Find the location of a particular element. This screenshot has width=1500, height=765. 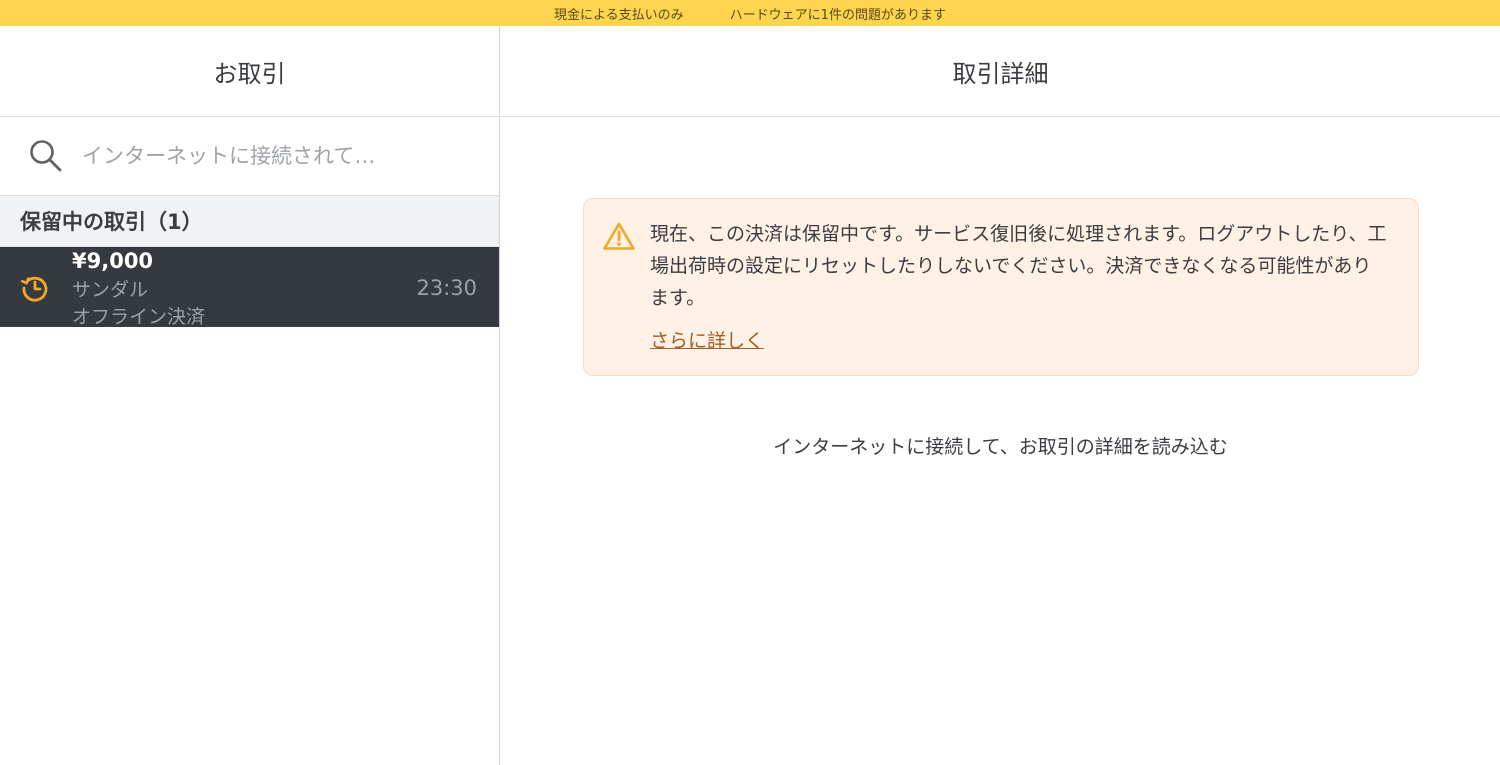

details-title: 取引詳細 is located at coordinates (1000, 73).